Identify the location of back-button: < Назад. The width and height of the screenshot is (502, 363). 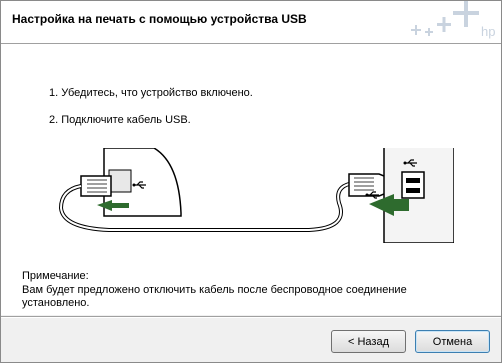
(368, 341).